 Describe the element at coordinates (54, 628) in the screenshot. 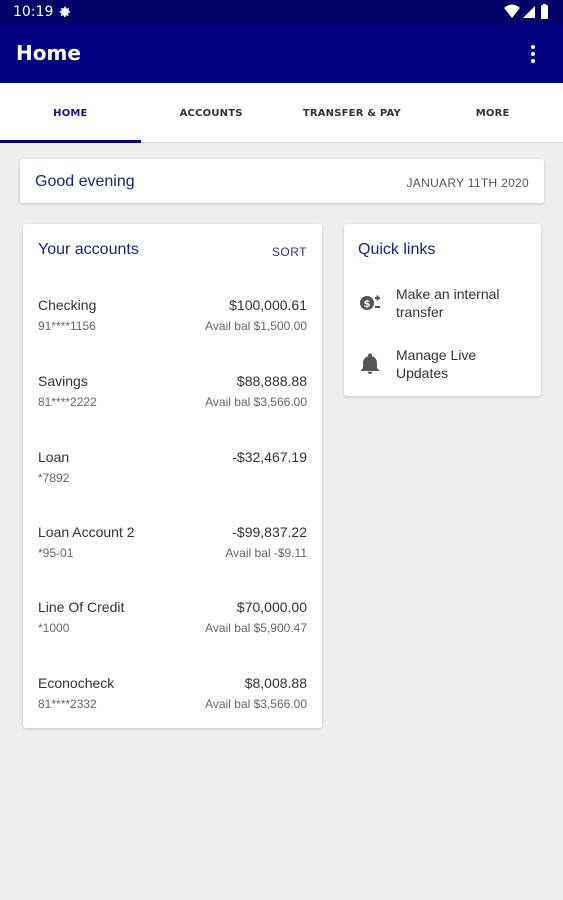

I see `account-number: *1000` at that location.